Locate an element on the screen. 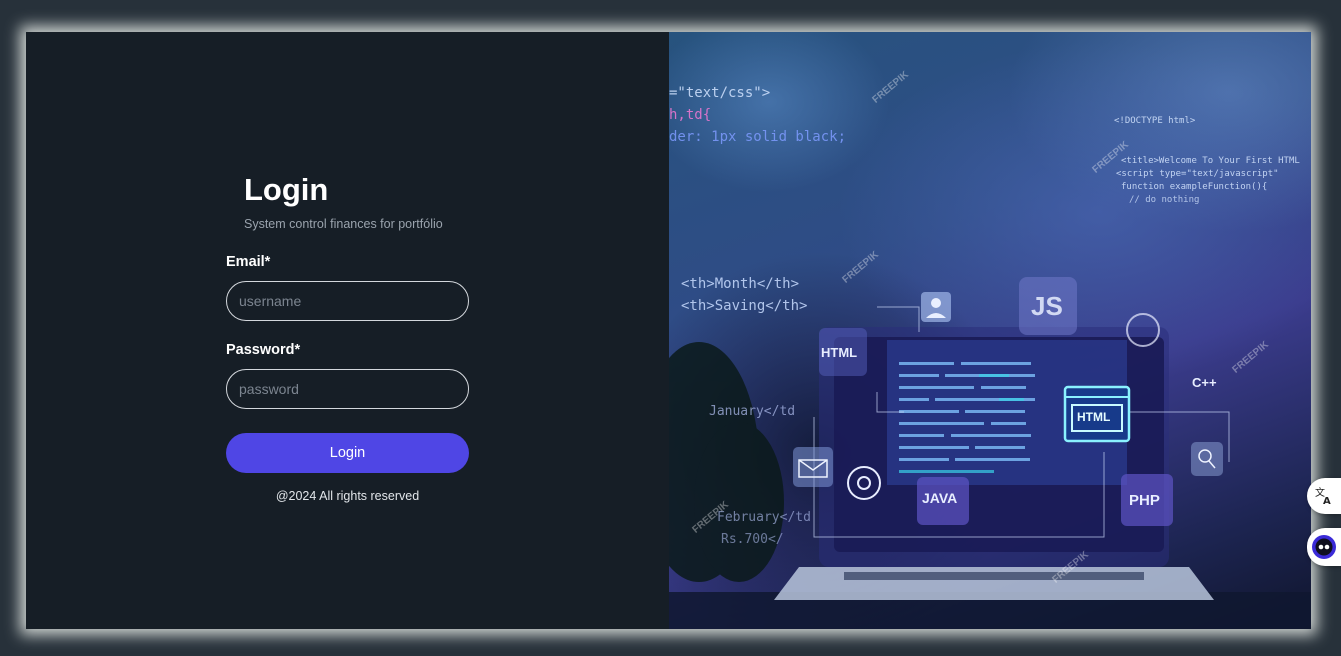 This screenshot has height=656, width=1341. code-line: February</td is located at coordinates (764, 517).